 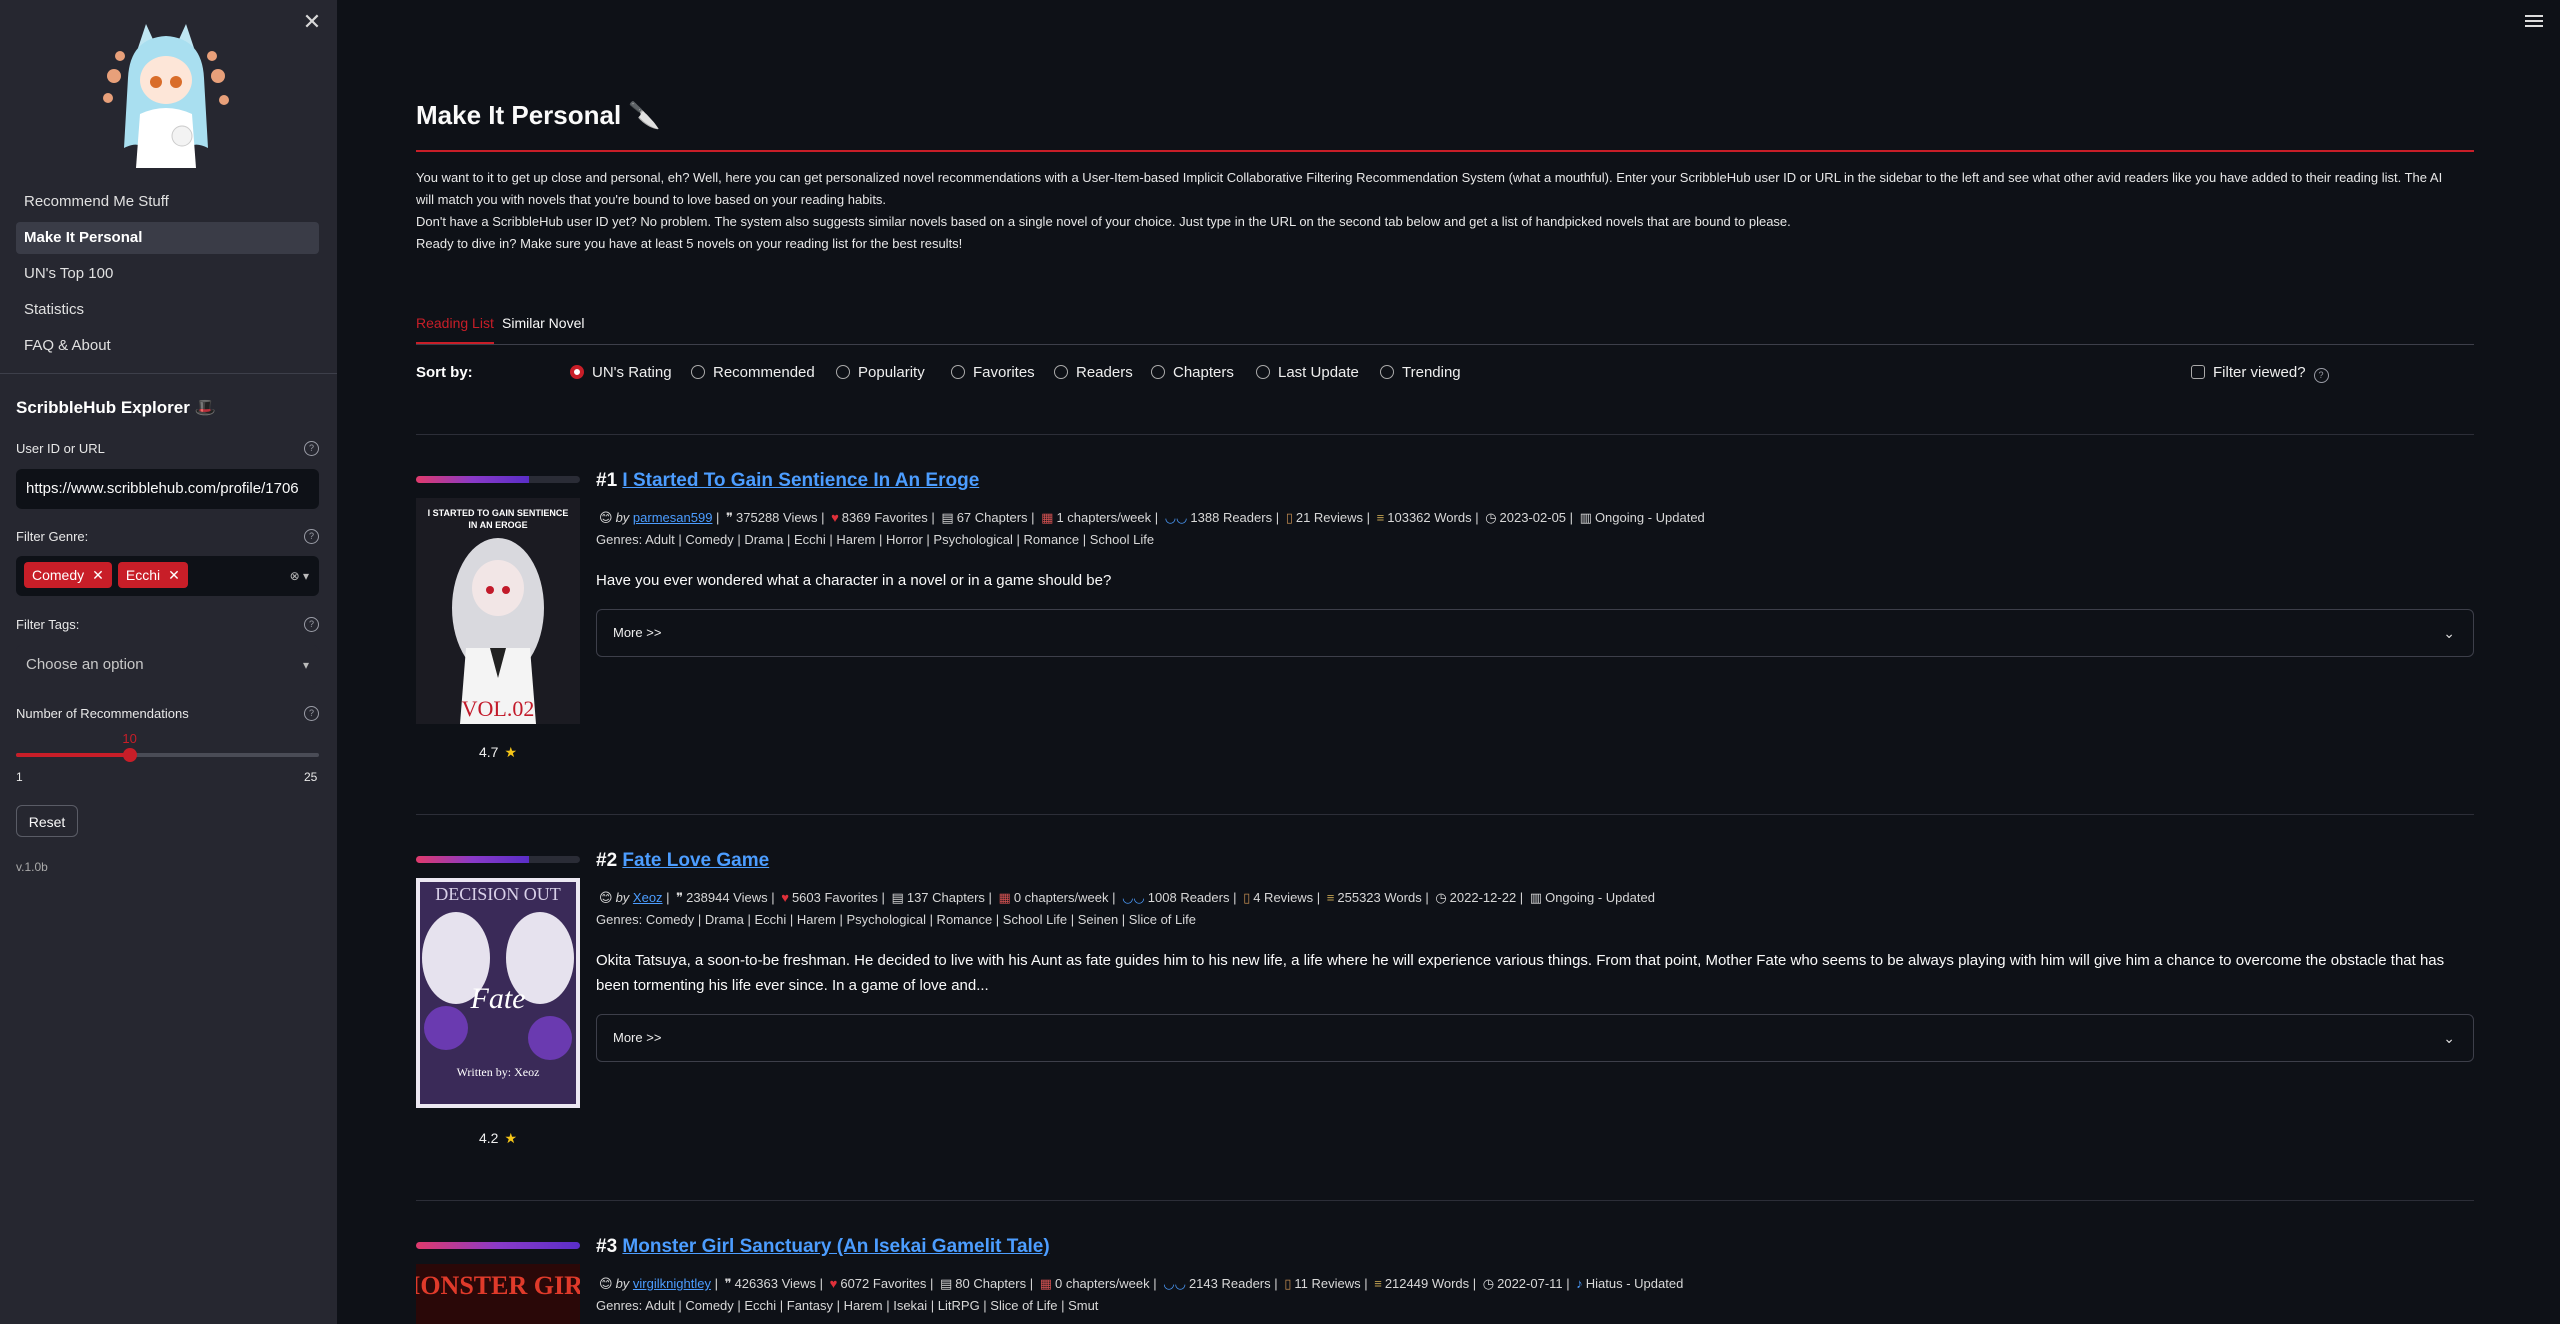 What do you see at coordinates (1427, 1283) in the screenshot?
I see `words: 212449 Words` at bounding box center [1427, 1283].